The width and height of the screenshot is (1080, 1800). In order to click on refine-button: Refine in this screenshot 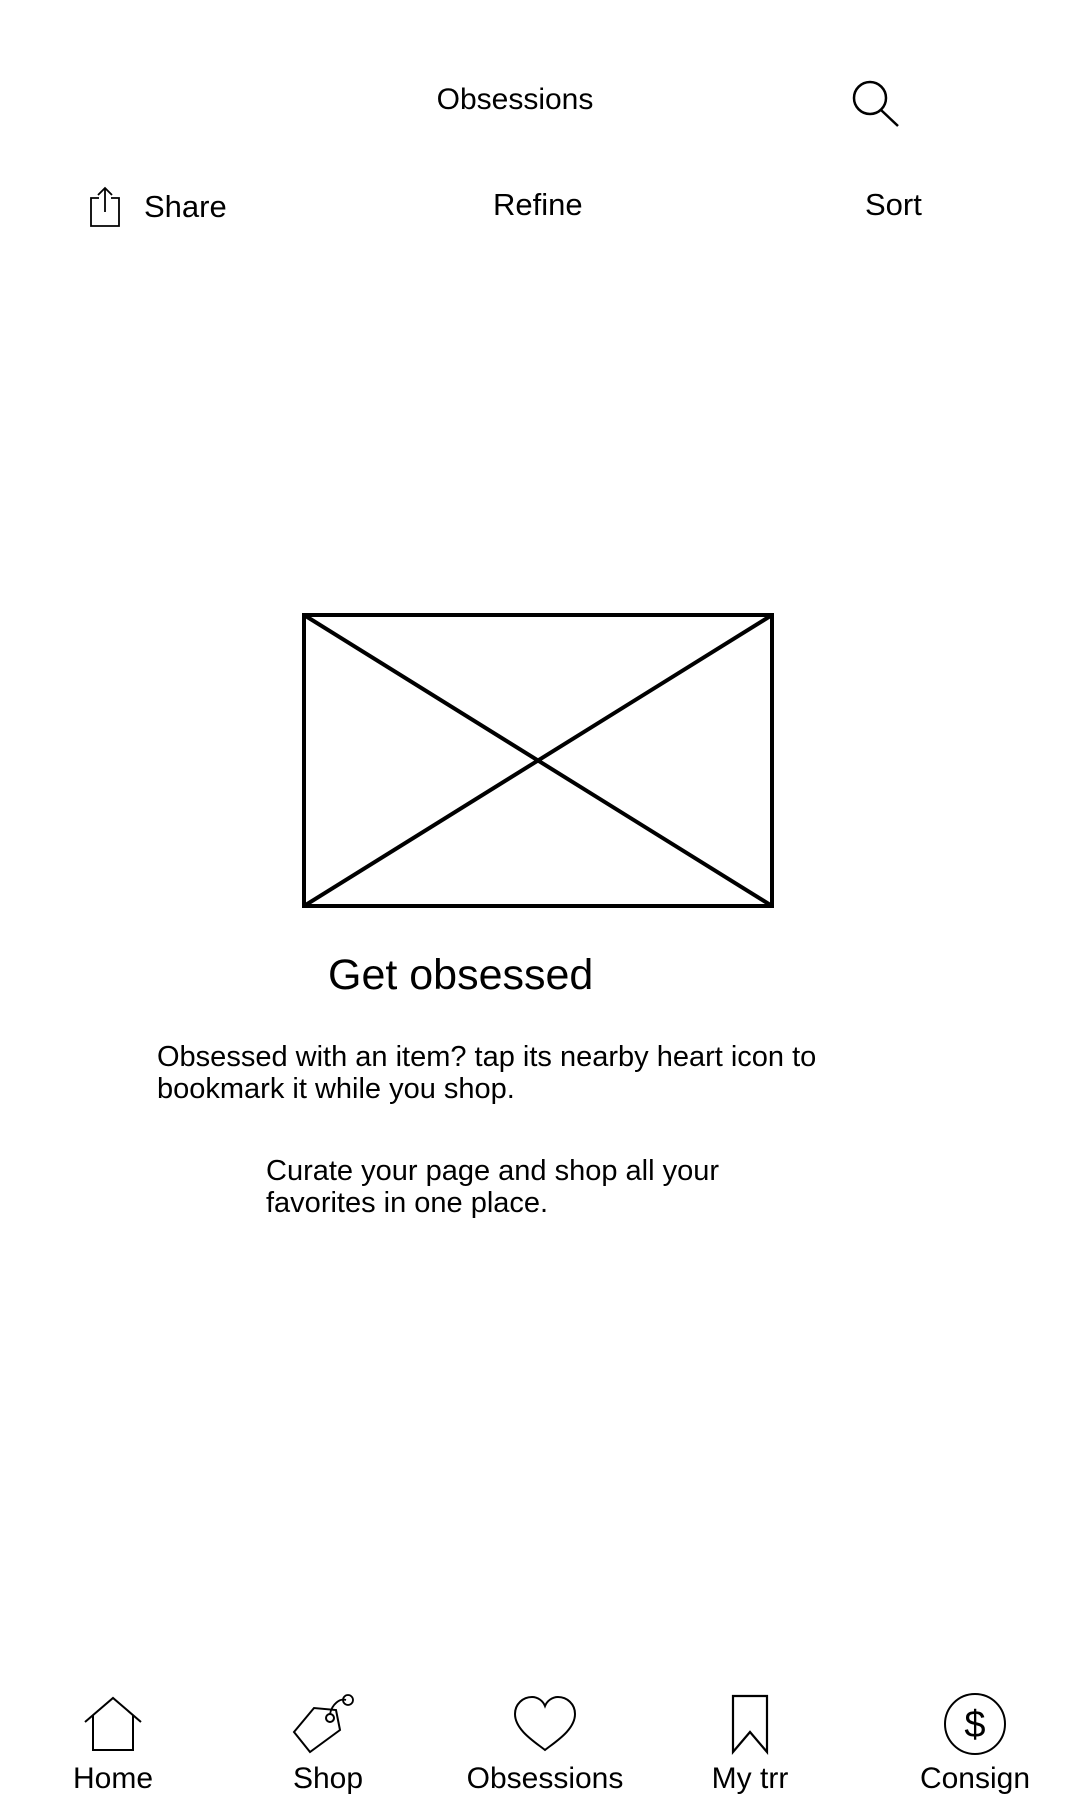, I will do `click(538, 205)`.